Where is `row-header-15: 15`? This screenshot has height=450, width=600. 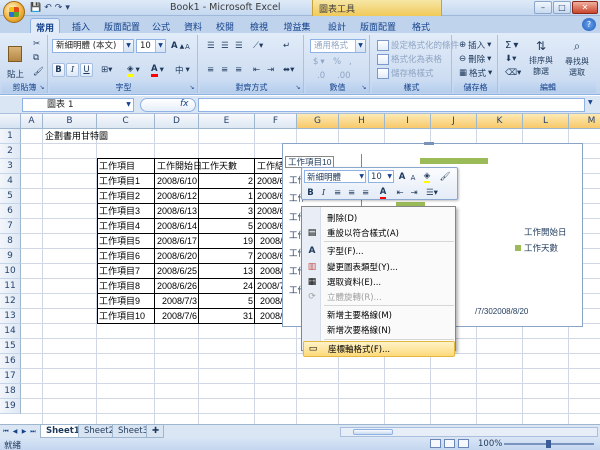
row-header-15: 15 is located at coordinates (10, 346).